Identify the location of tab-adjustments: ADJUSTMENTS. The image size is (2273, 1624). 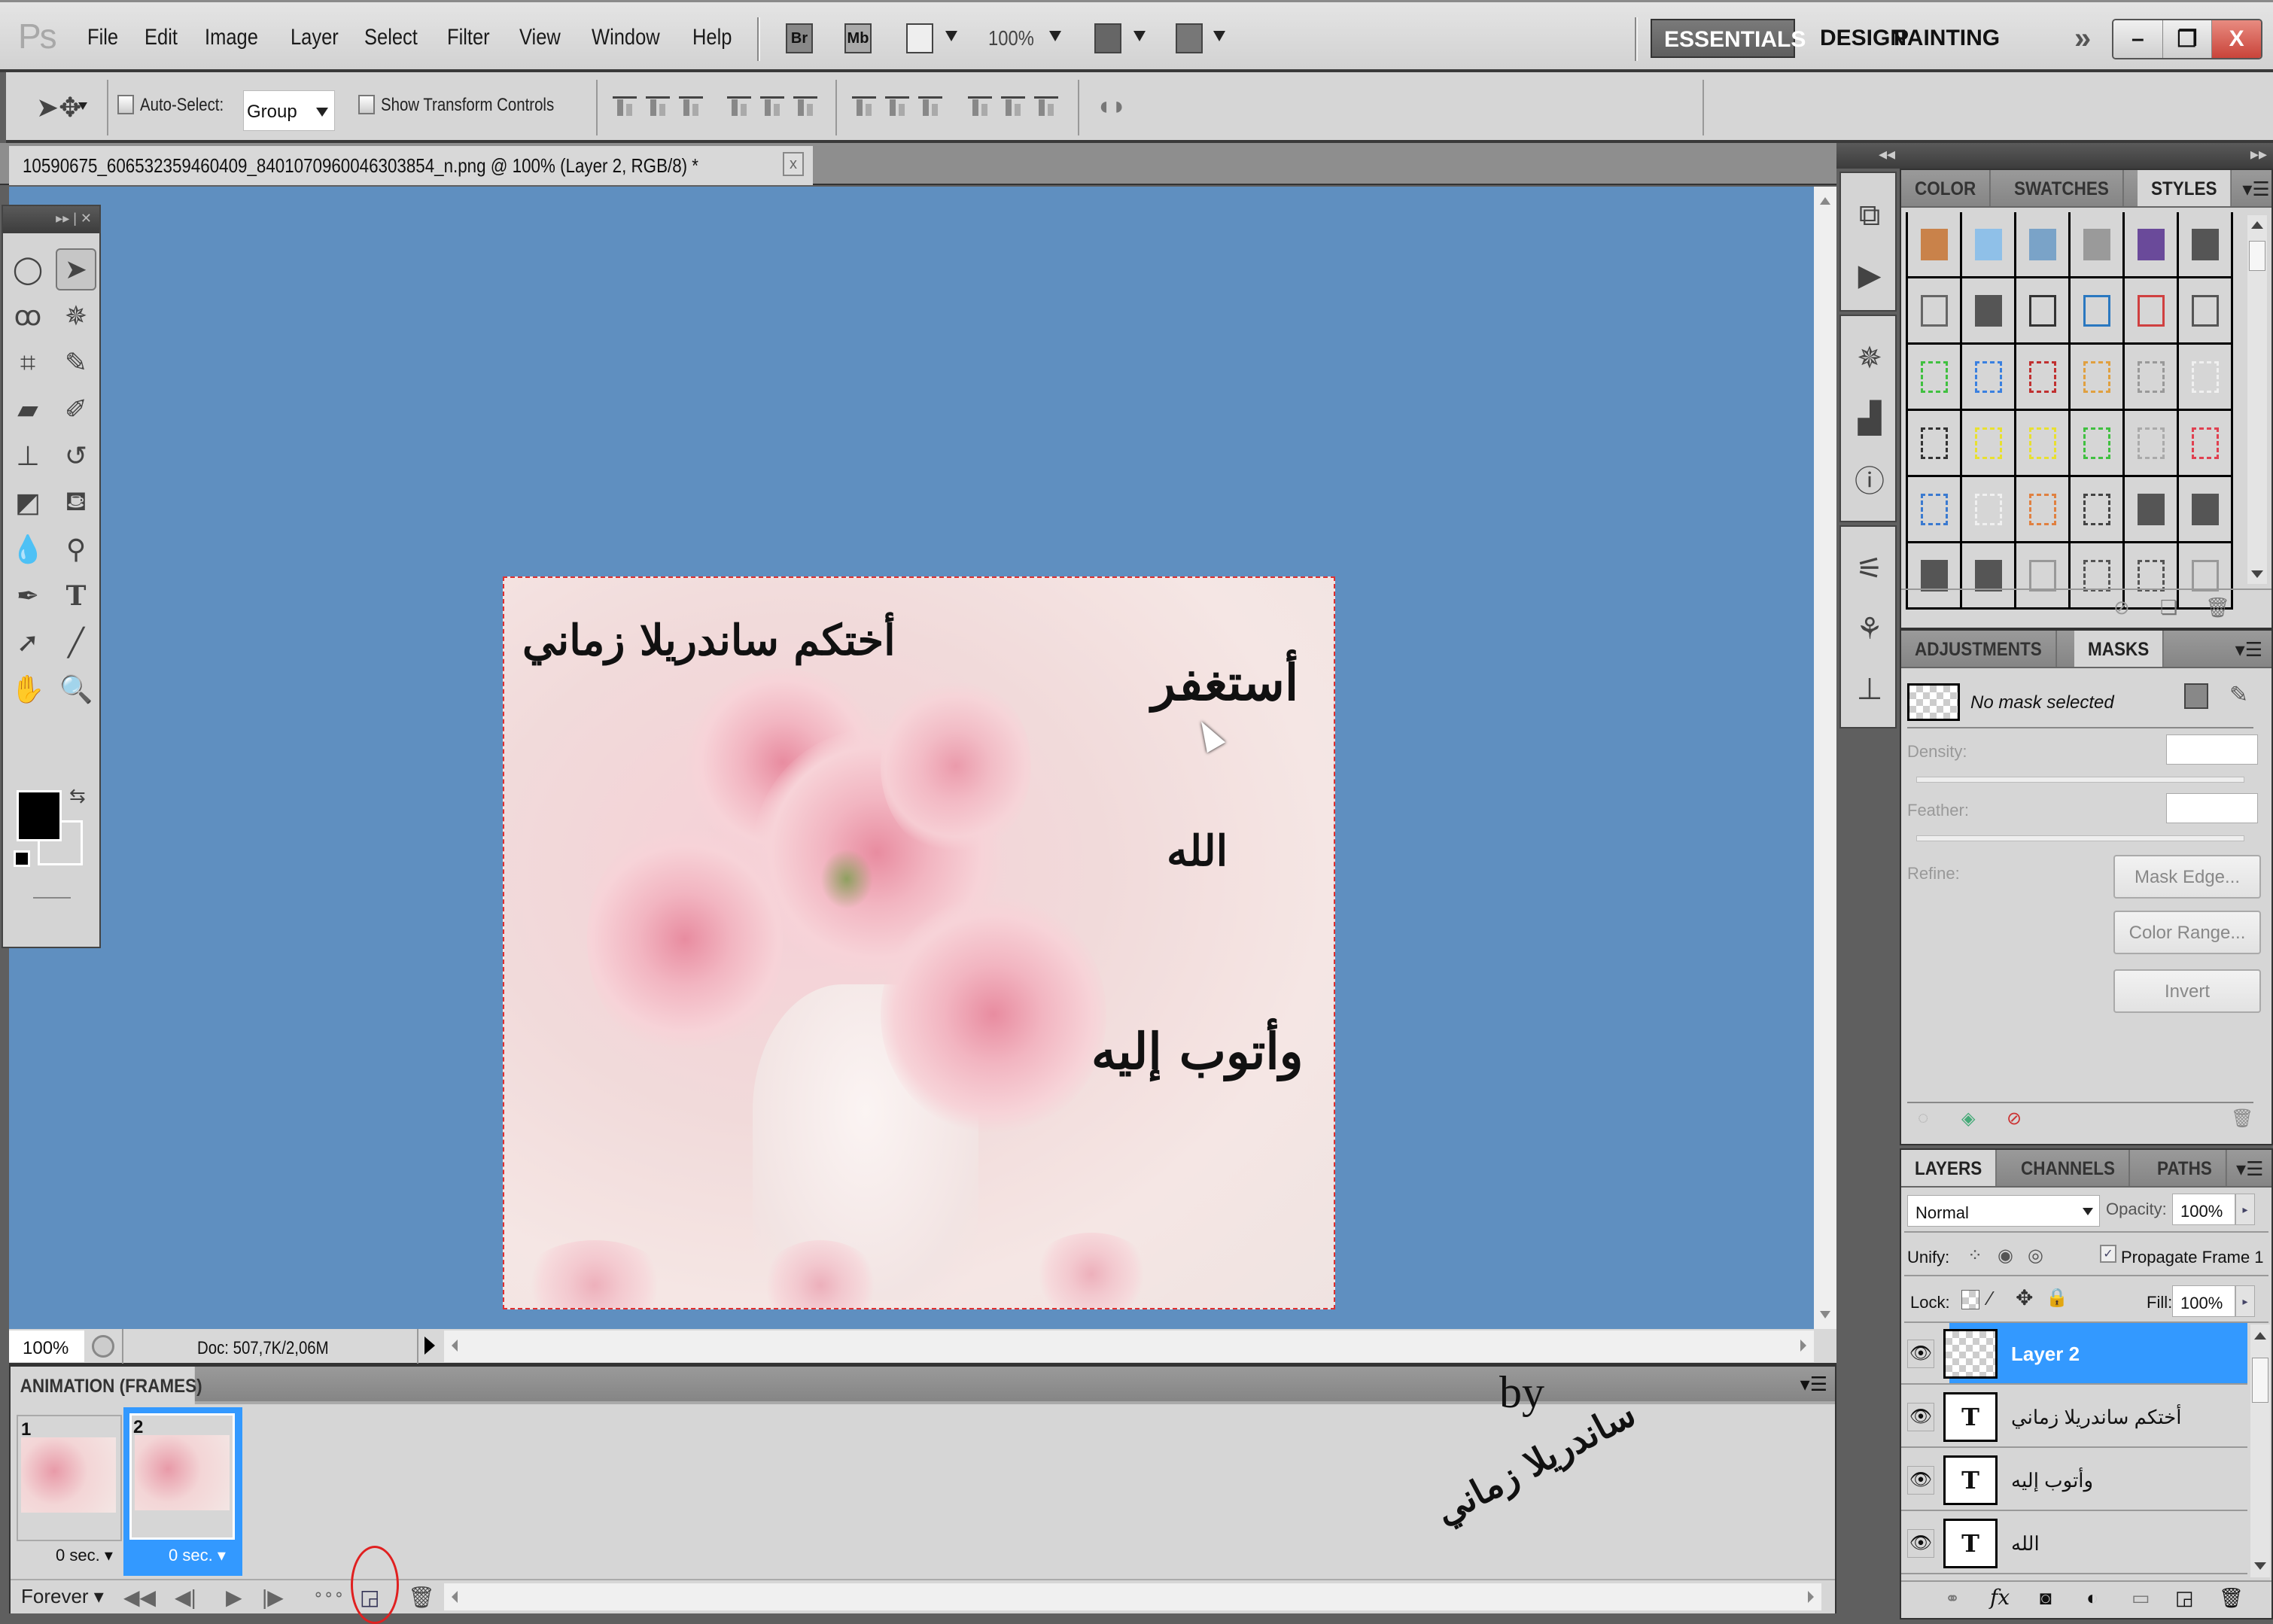
(1979, 649).